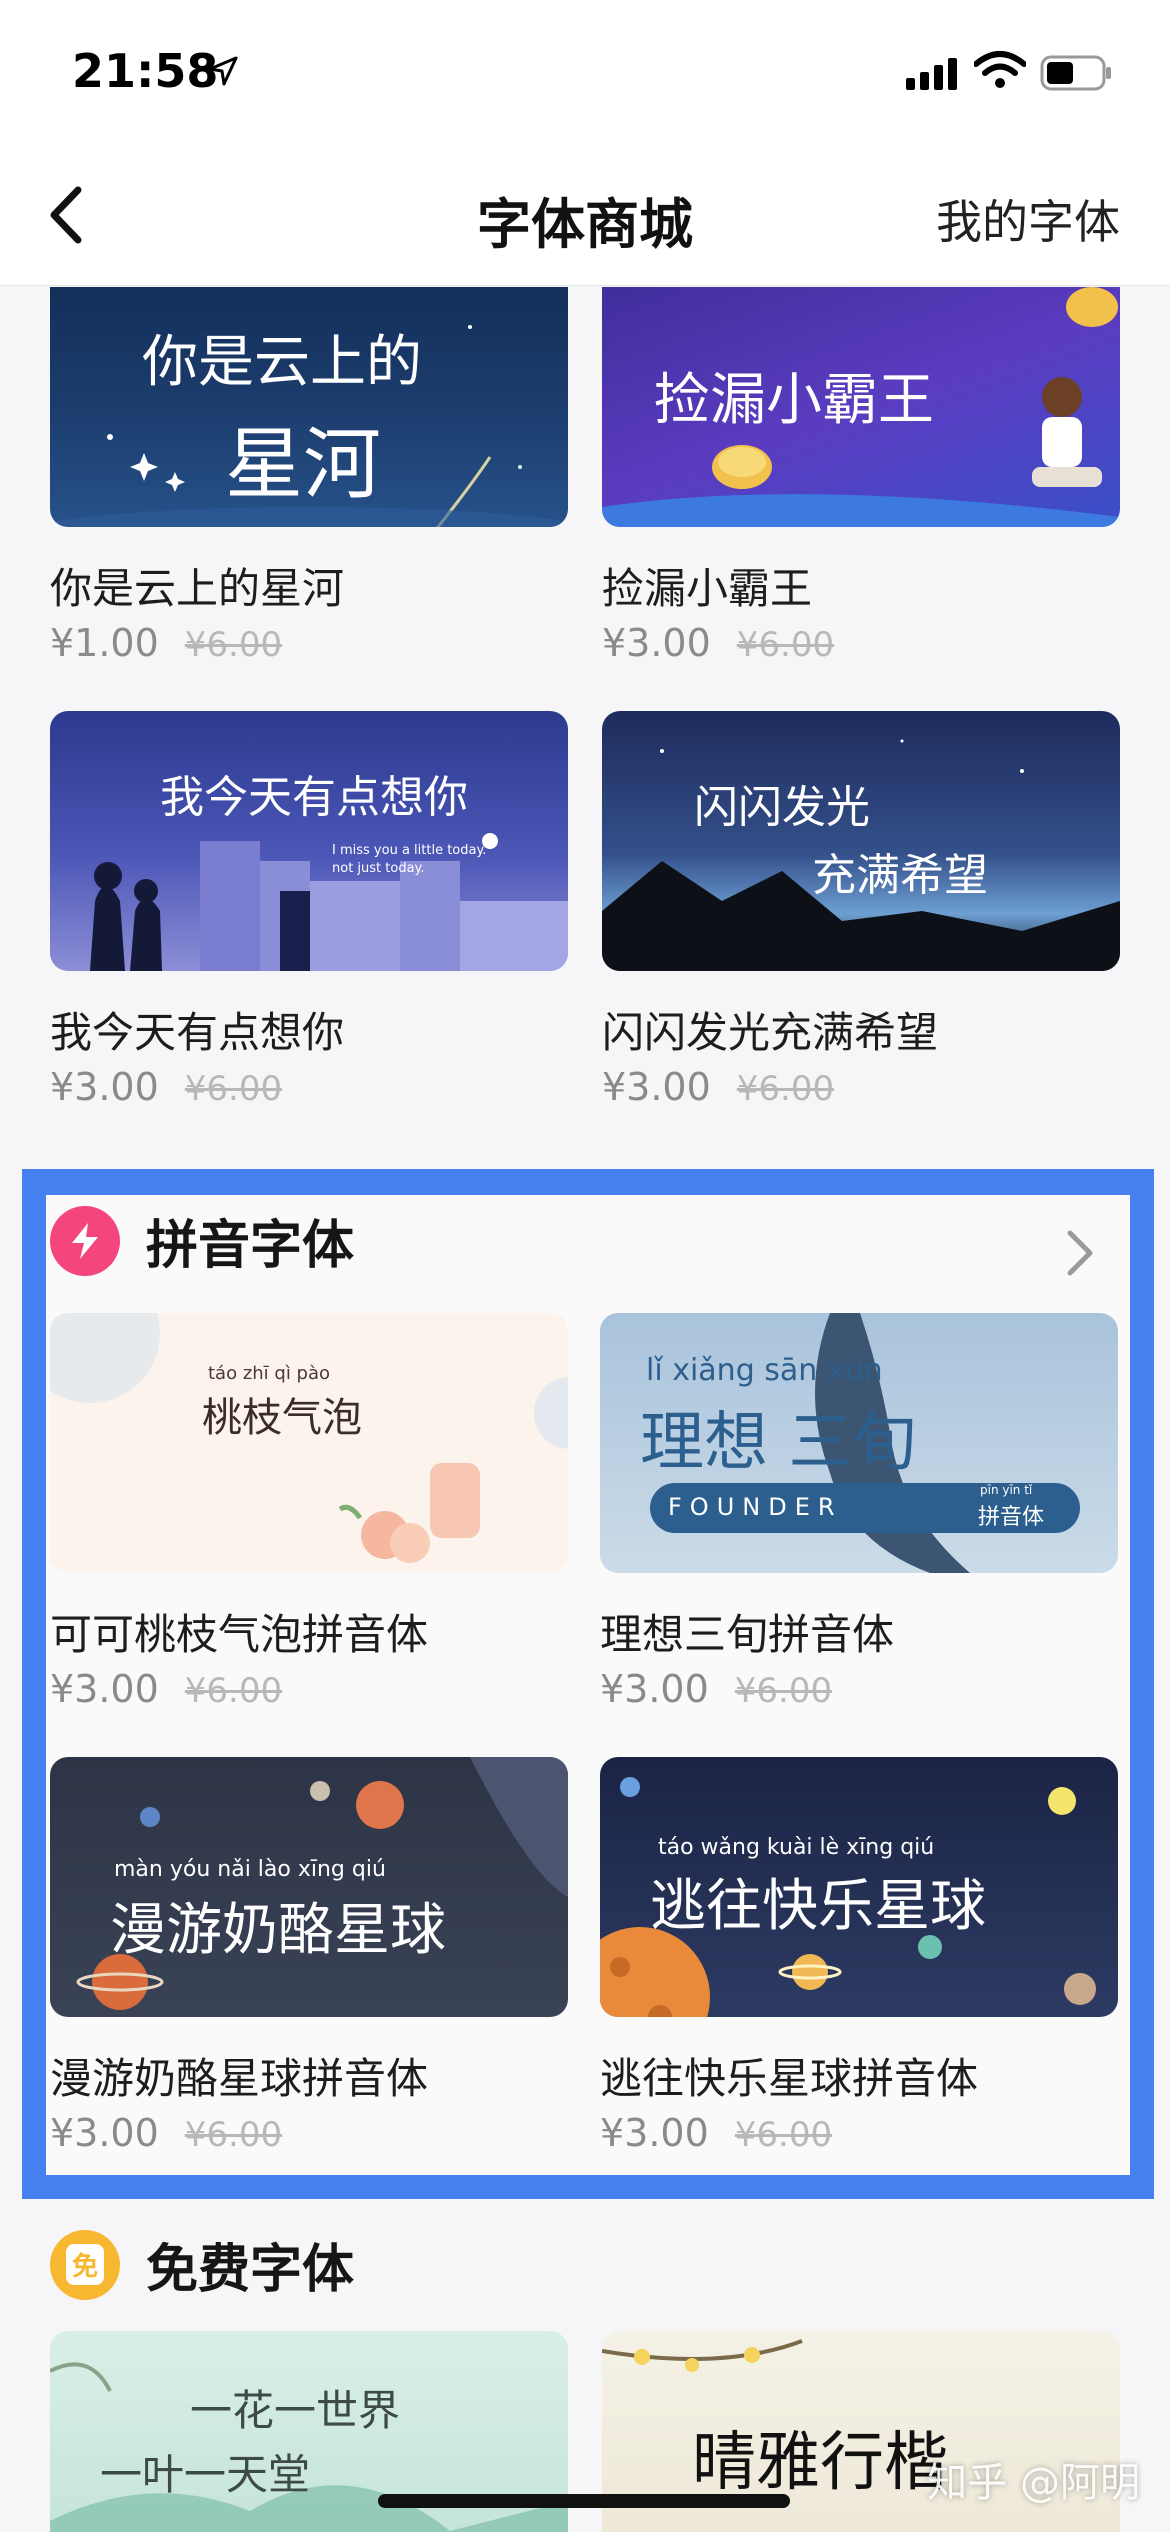 The width and height of the screenshot is (1170, 2532). What do you see at coordinates (166, 643) in the screenshot?
I see `font-price: ¥1.00 ¥6.00` at bounding box center [166, 643].